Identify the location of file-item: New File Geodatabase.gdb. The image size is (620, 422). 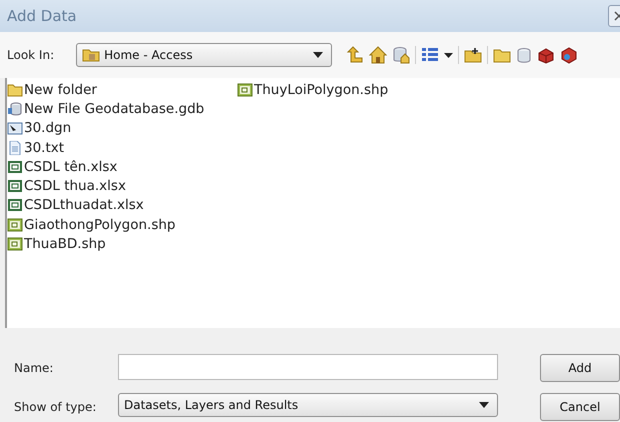
(107, 109).